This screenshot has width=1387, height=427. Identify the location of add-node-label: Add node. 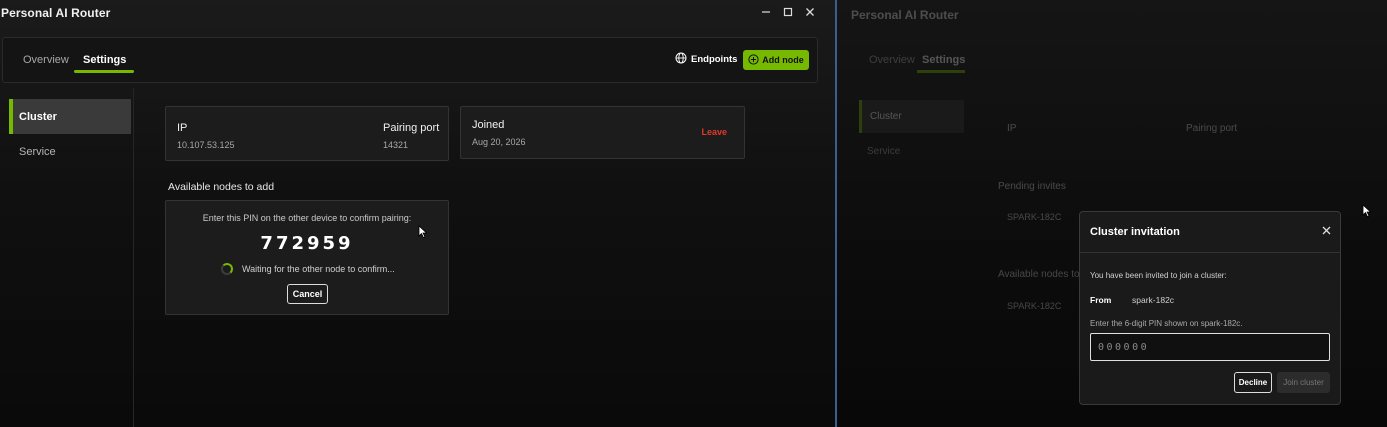
(783, 60).